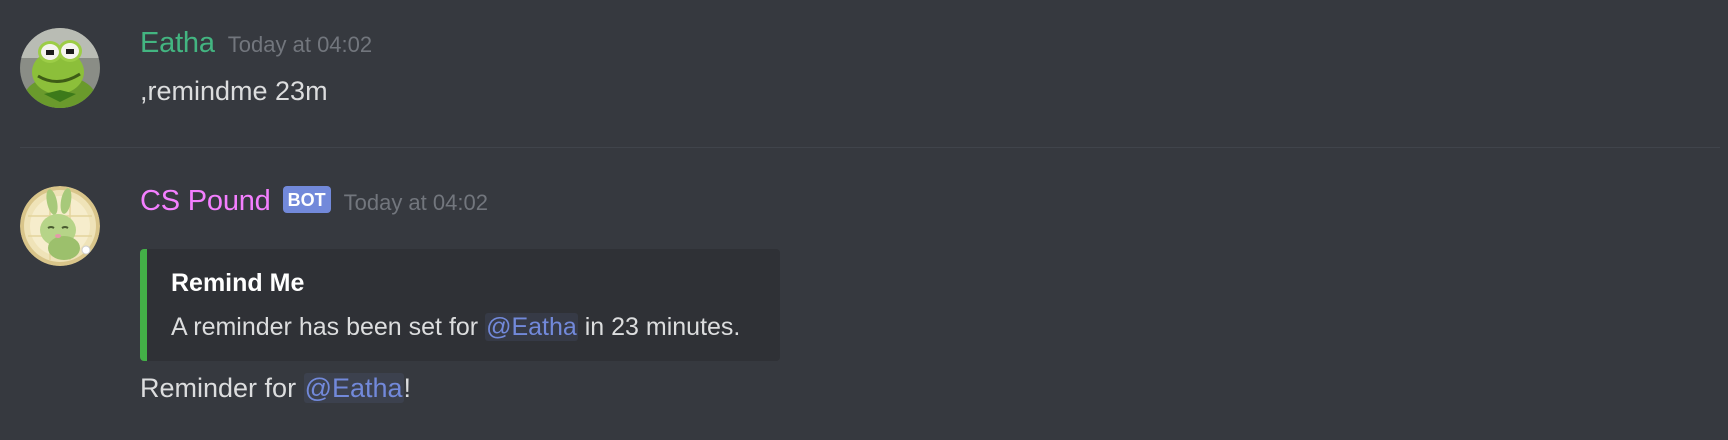 The width and height of the screenshot is (1728, 440). What do you see at coordinates (60, 68) in the screenshot?
I see `kermit-frog-avatar-icon` at bounding box center [60, 68].